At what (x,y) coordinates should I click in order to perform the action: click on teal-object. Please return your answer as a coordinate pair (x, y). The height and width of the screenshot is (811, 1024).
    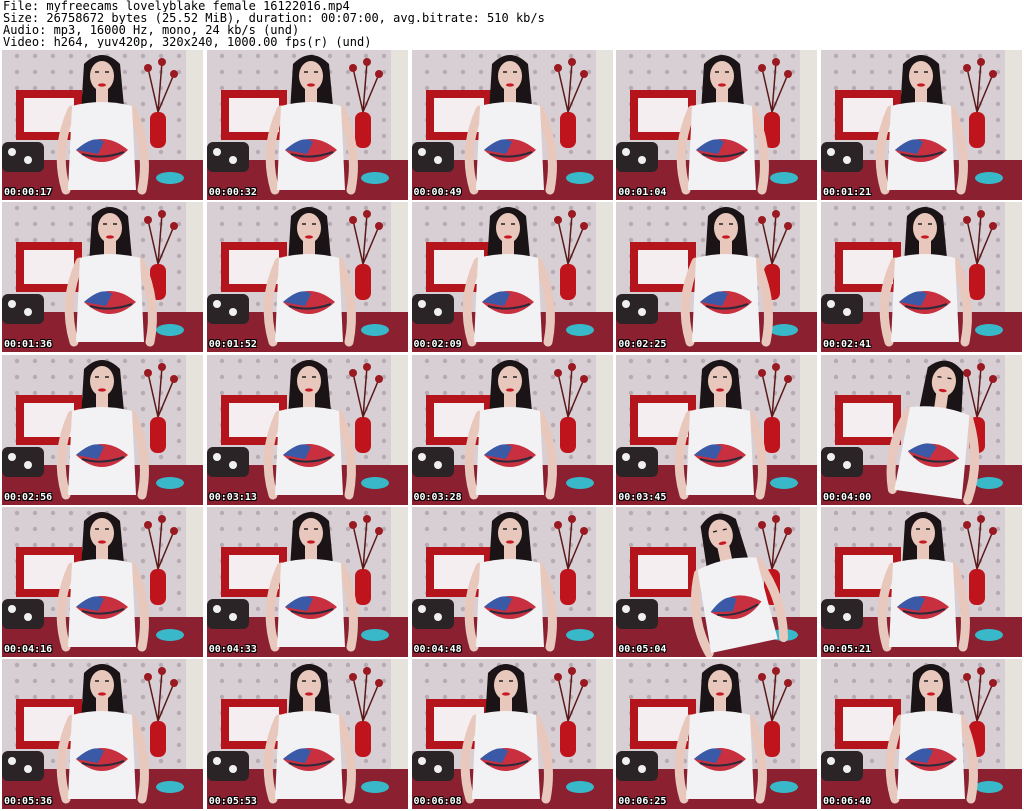
    Looking at the image, I should click on (374, 634).